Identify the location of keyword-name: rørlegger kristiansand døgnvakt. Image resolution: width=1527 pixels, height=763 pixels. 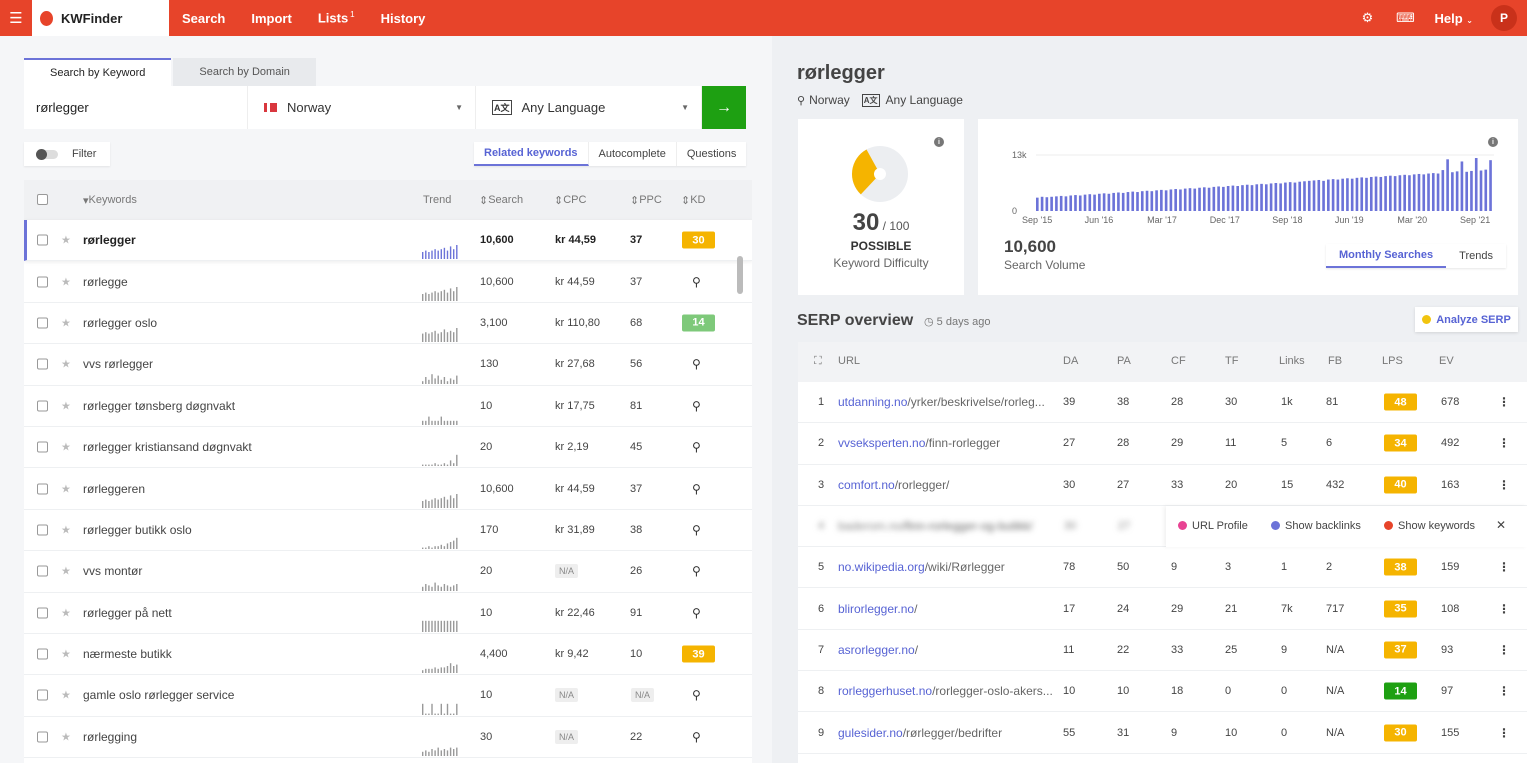
(167, 447).